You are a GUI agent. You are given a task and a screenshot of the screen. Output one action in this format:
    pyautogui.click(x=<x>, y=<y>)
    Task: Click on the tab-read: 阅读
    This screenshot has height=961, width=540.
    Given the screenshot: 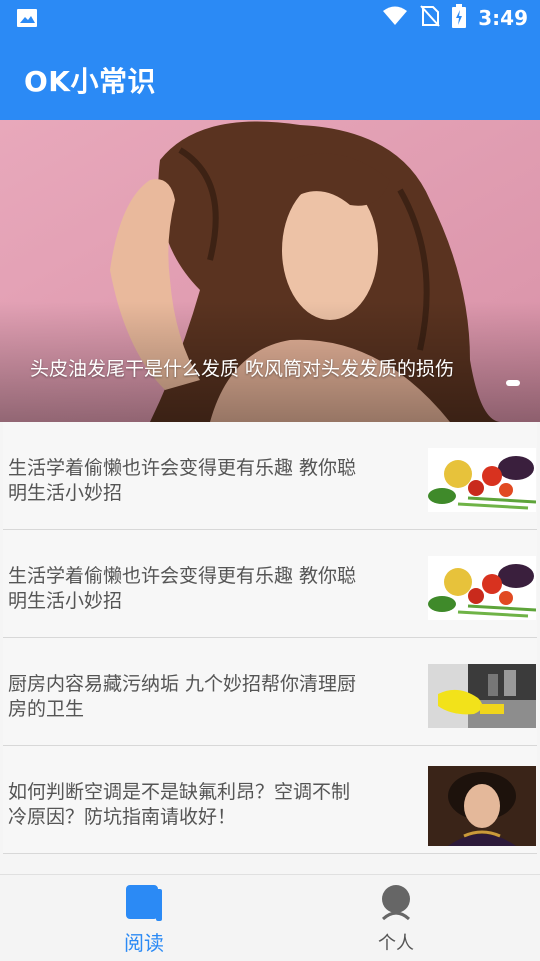 What is the action you would take?
    pyautogui.click(x=144, y=918)
    